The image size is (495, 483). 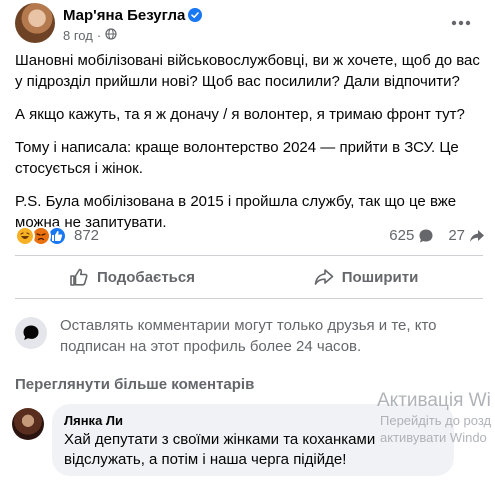 I want to click on like-button: Подобається, so click(x=132, y=277).